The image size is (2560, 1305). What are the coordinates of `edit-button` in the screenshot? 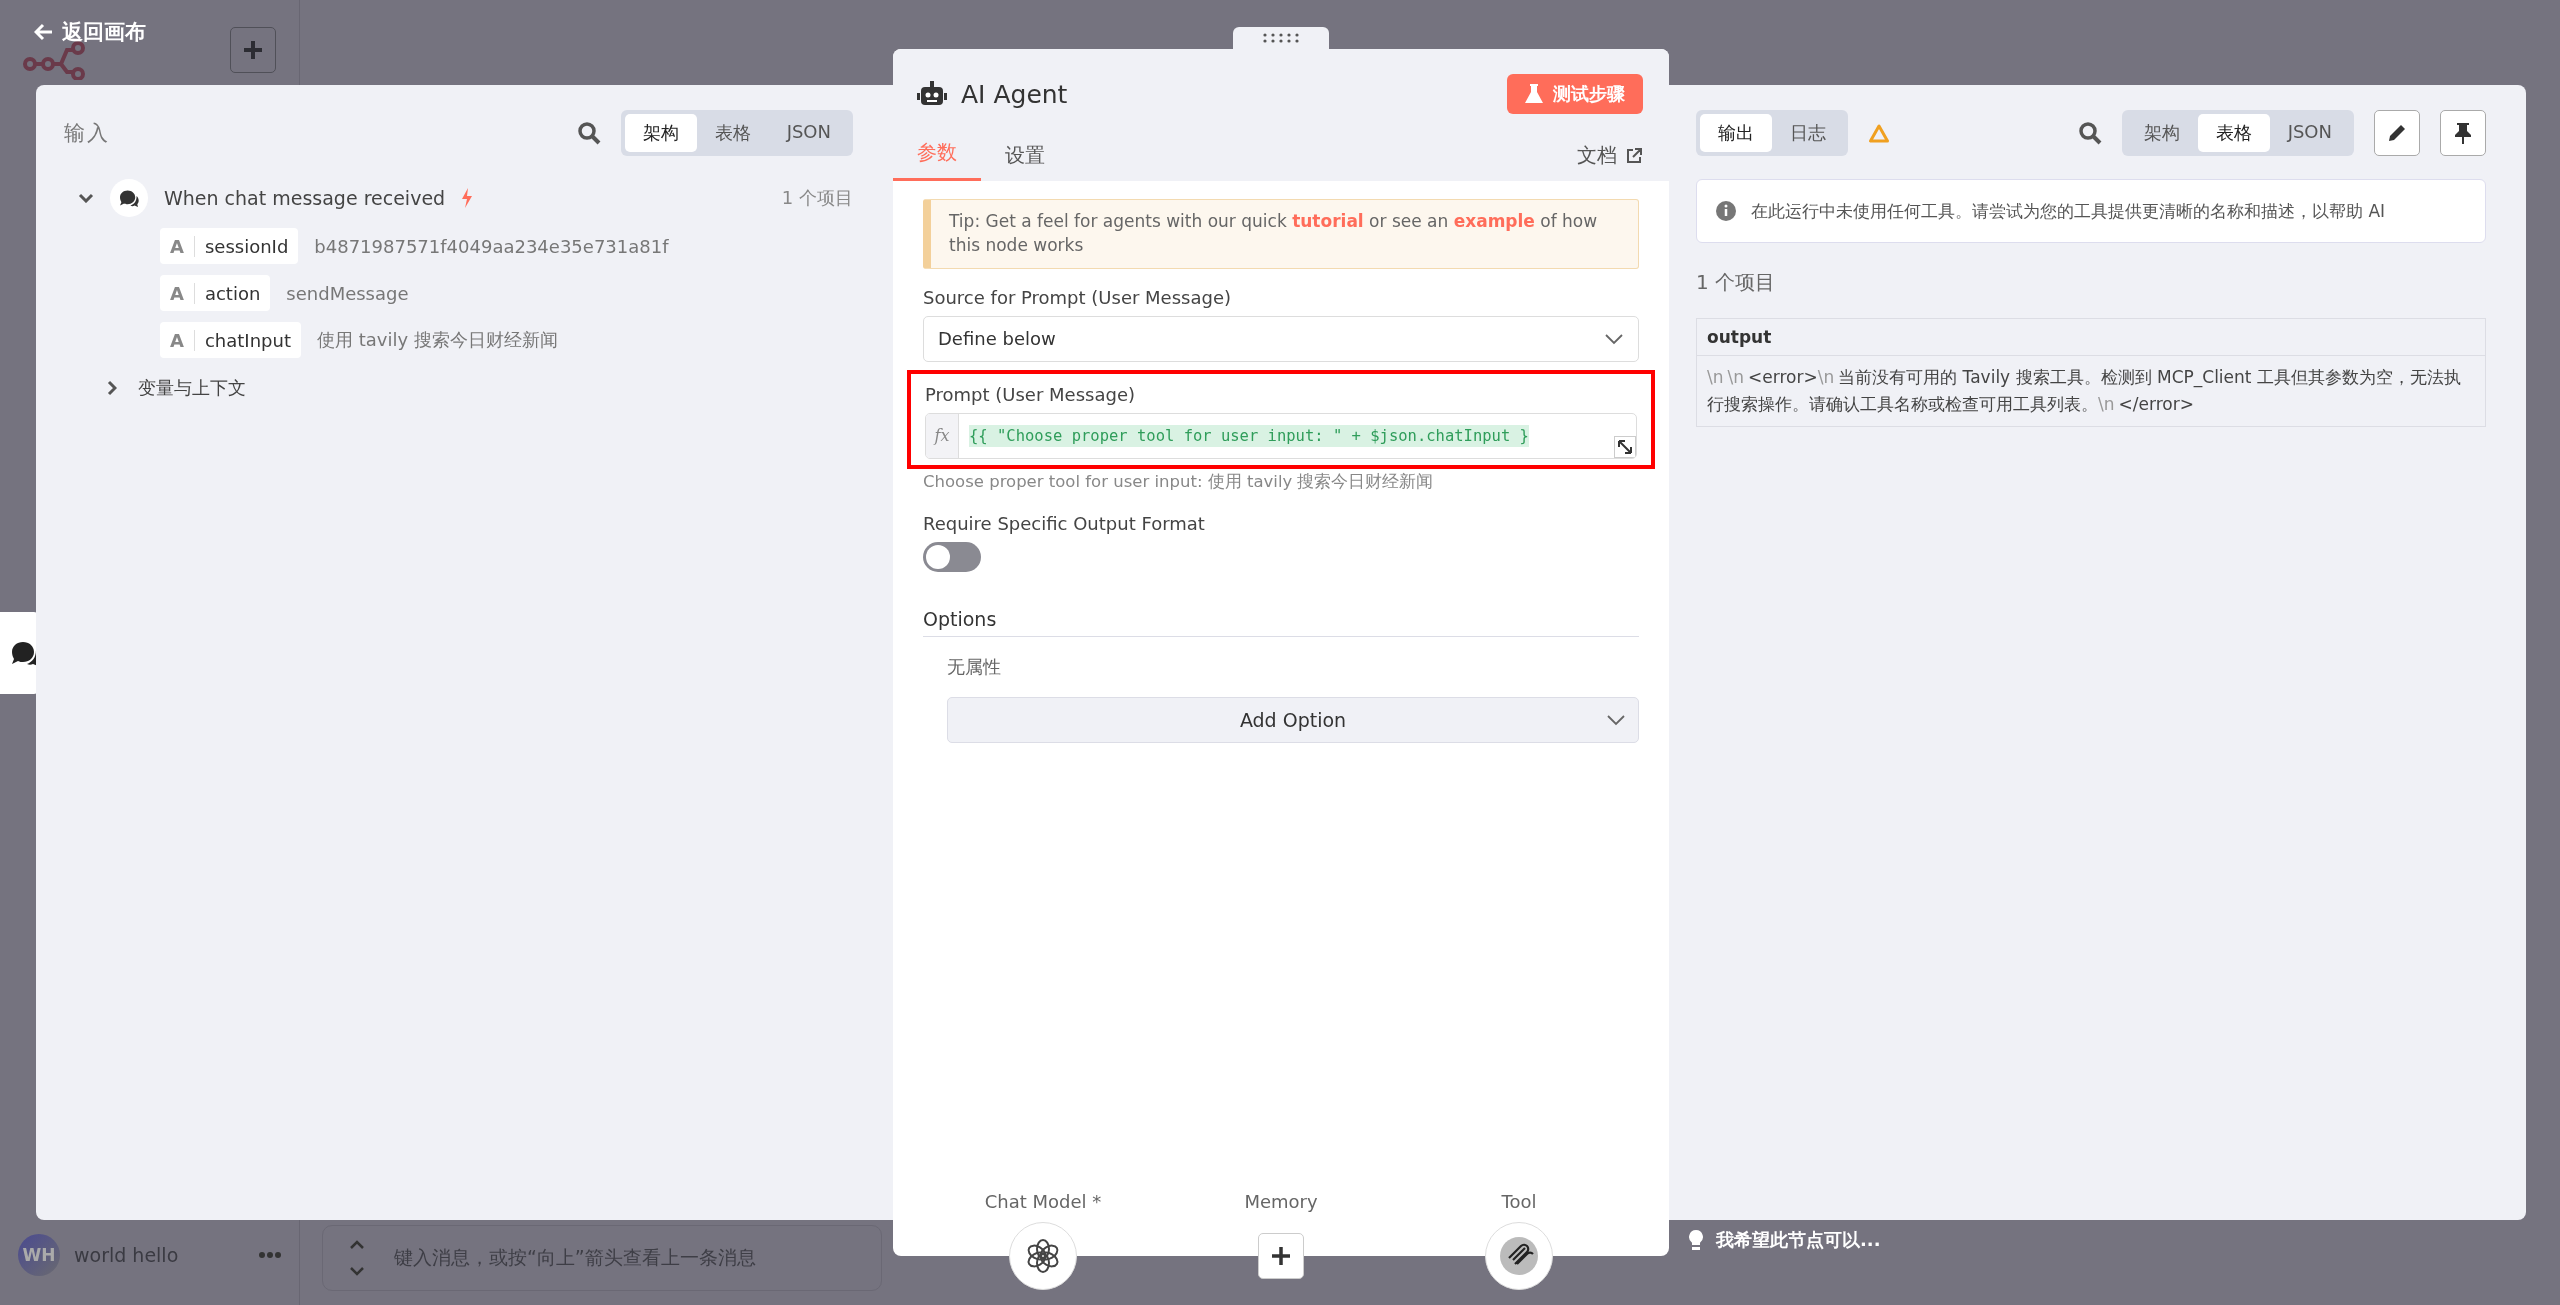 It's located at (2397, 133).